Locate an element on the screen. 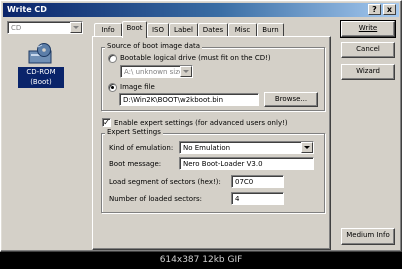 This screenshot has height=269, width=402. image-caption: 614x387 12kb GIF is located at coordinates (201, 260).